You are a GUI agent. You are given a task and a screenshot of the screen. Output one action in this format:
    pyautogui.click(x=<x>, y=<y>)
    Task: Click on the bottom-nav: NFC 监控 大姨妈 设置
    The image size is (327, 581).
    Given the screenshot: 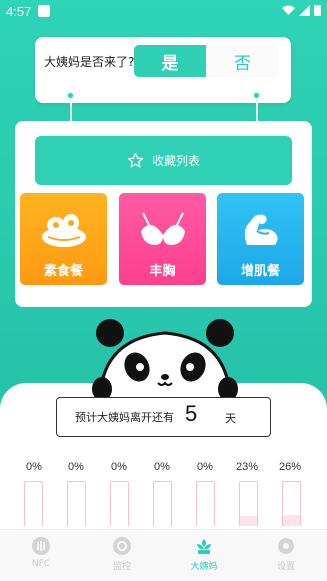 What is the action you would take?
    pyautogui.click(x=163, y=555)
    